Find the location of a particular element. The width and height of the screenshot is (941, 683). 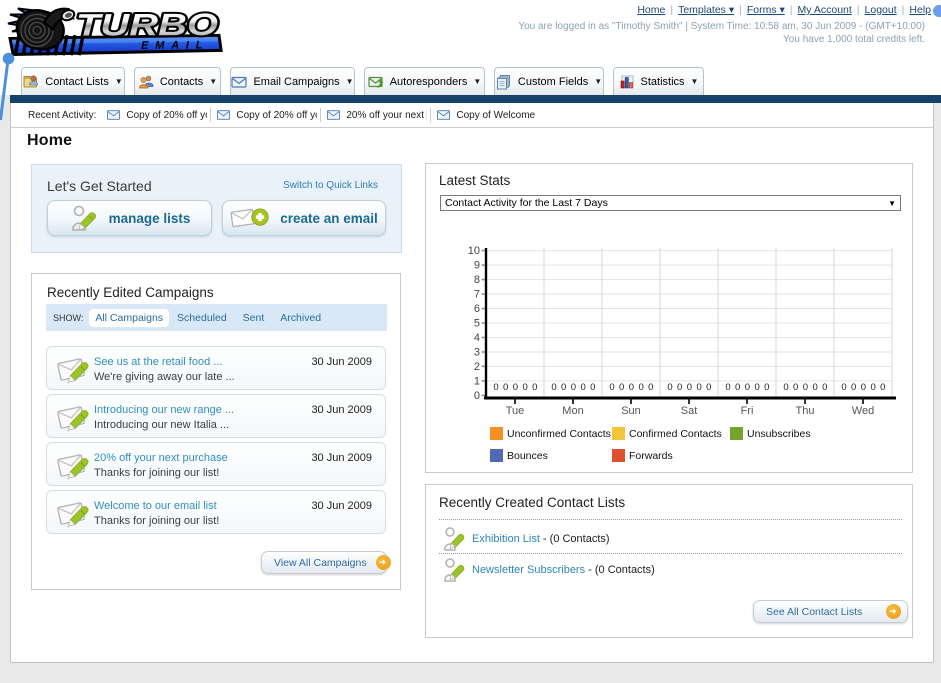

svg-text: 2 is located at coordinates (477, 367).